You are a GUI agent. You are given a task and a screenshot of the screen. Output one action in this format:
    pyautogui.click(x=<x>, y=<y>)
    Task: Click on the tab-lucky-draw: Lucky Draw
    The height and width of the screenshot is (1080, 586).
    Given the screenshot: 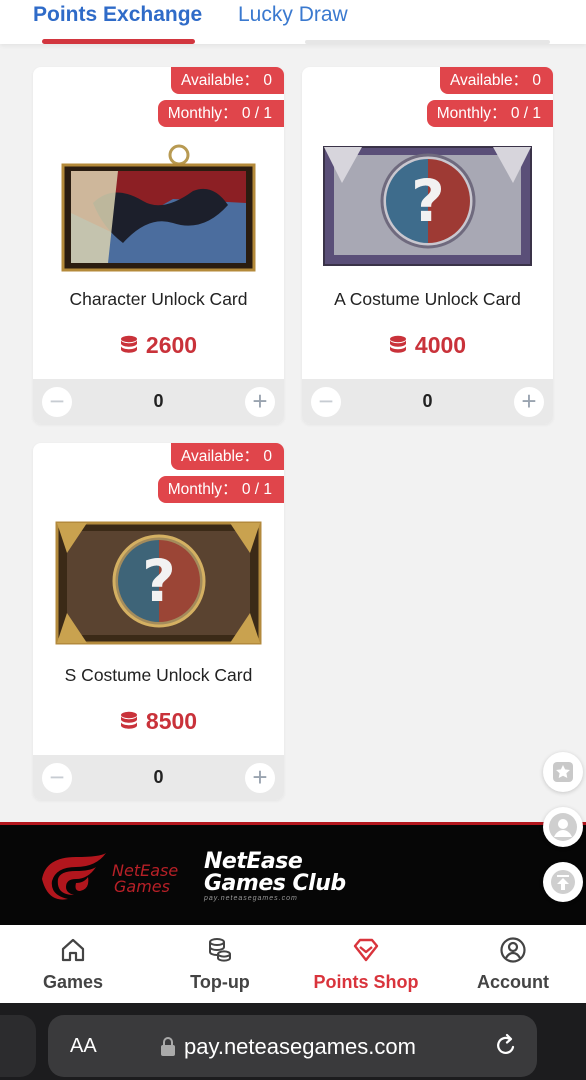 What is the action you would take?
    pyautogui.click(x=293, y=15)
    